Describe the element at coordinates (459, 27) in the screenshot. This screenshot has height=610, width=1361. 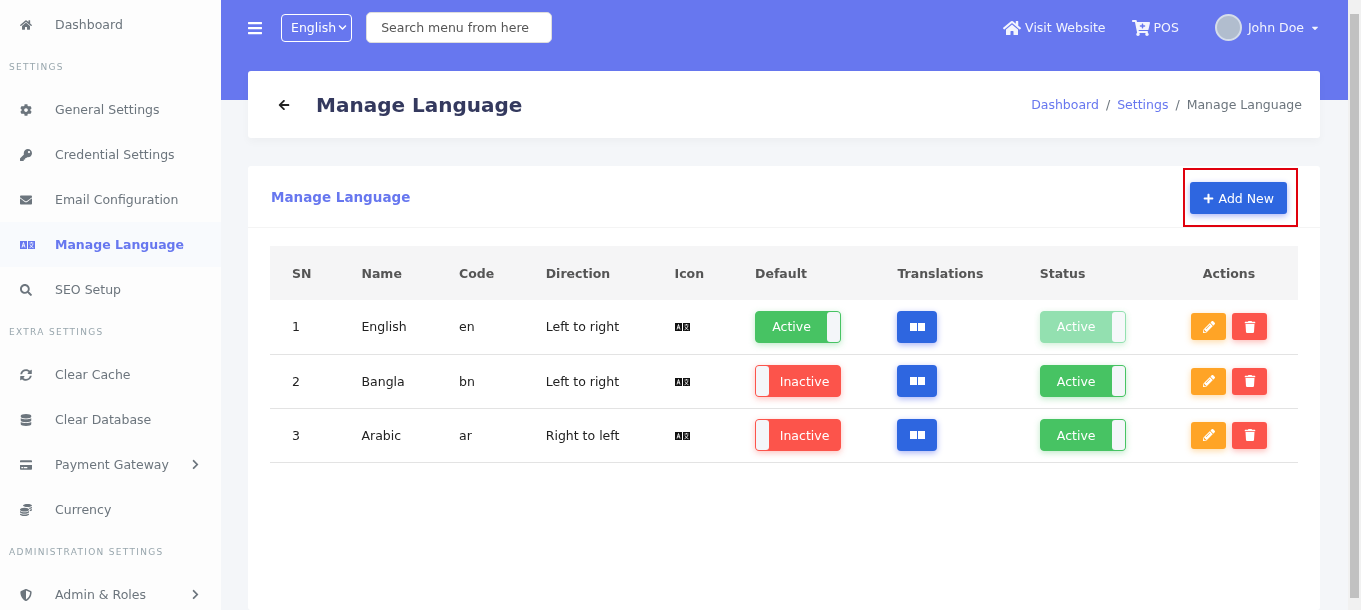
I see `search-field: Search menu from here` at that location.